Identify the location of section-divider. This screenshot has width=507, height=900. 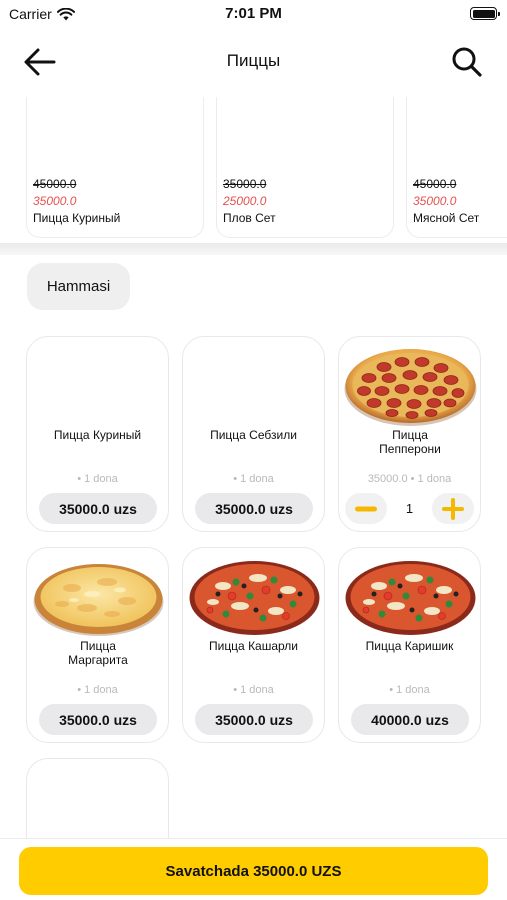
(253, 249).